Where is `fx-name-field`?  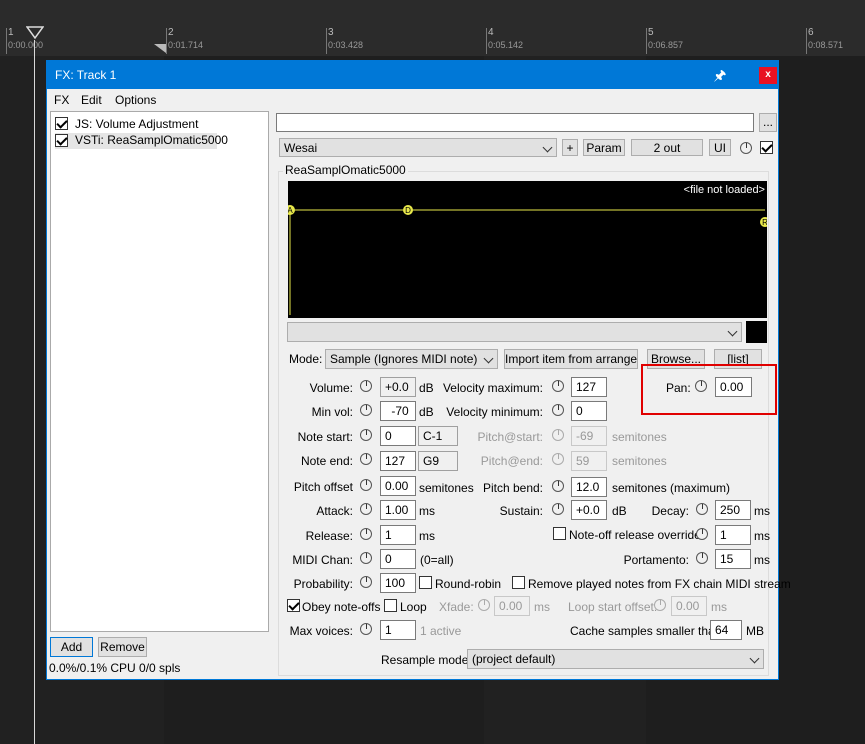 fx-name-field is located at coordinates (515, 122).